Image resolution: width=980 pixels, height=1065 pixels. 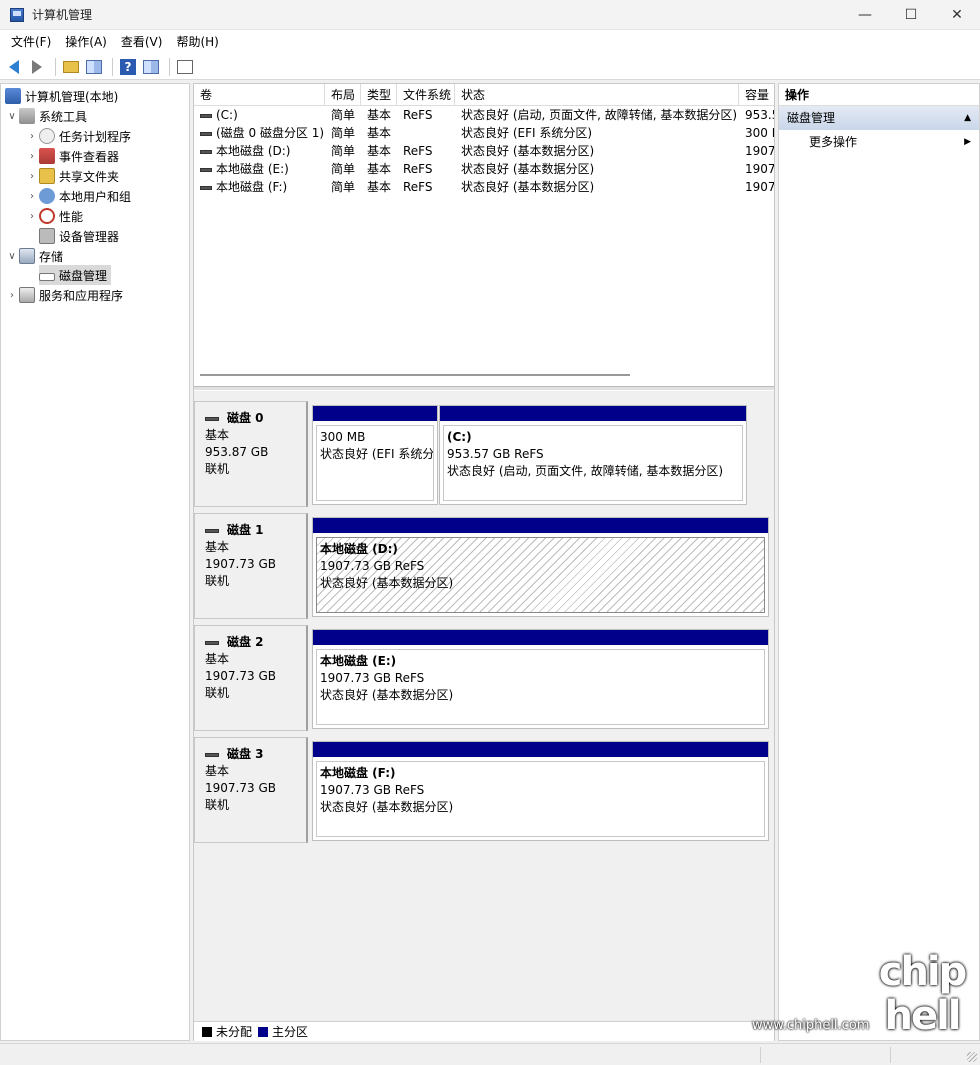 What do you see at coordinates (484, 1031) in the screenshot?
I see `partition-legend: 未分配 主分区` at bounding box center [484, 1031].